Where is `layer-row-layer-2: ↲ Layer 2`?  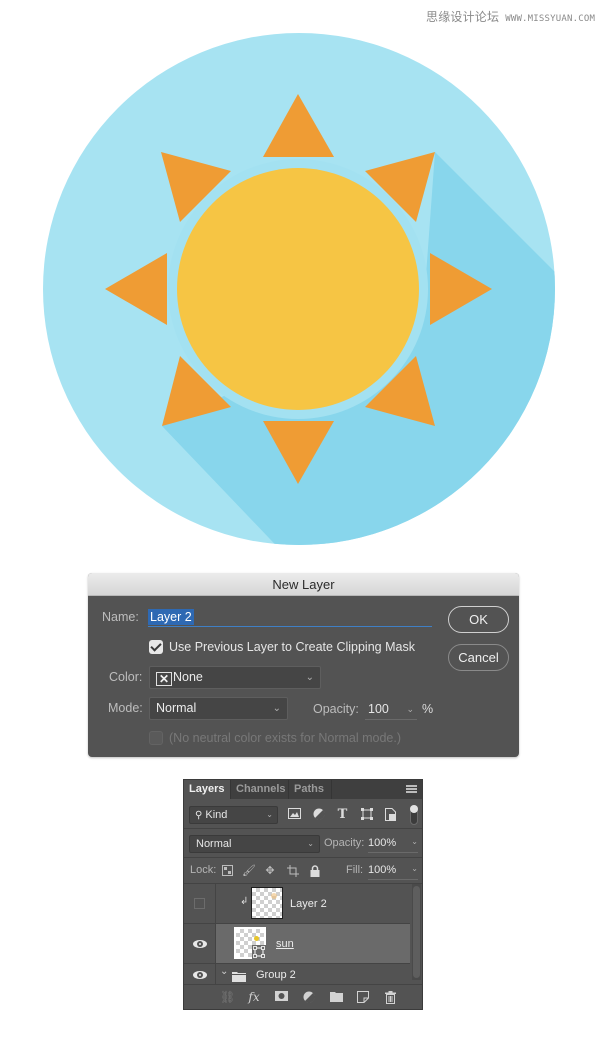
layer-row-layer-2: ↲ Layer 2 is located at coordinates (297, 904).